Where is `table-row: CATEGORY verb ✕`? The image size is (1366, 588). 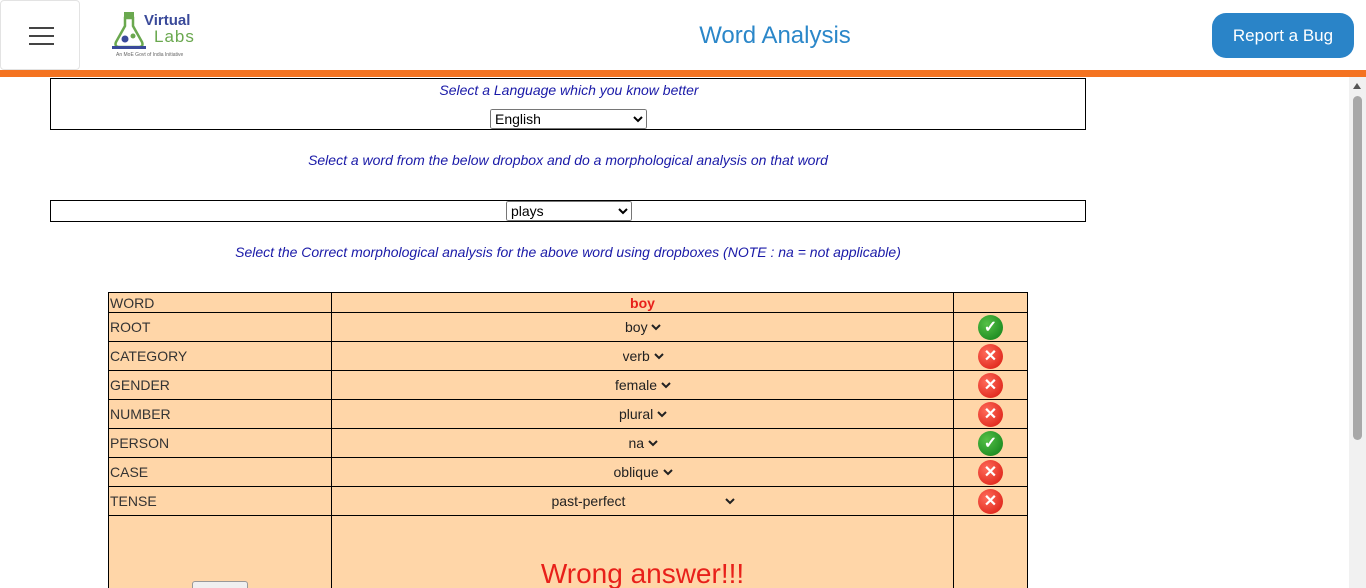
table-row: CATEGORY verb ✕ is located at coordinates (568, 356).